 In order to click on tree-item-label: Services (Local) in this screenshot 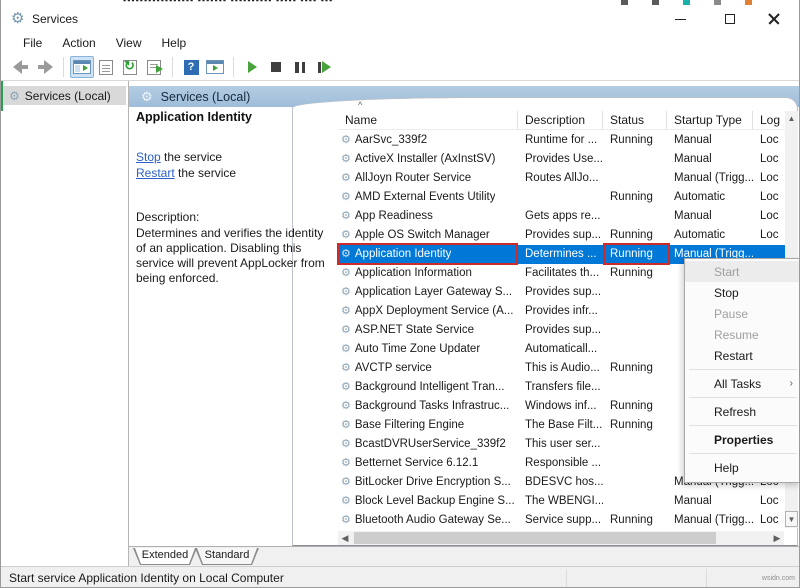, I will do `click(67, 95)`.